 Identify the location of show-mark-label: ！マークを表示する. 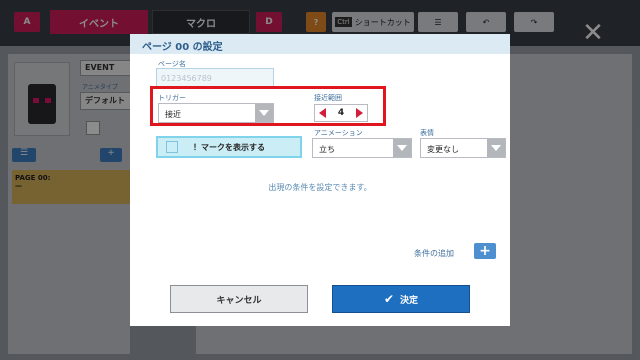
(229, 147).